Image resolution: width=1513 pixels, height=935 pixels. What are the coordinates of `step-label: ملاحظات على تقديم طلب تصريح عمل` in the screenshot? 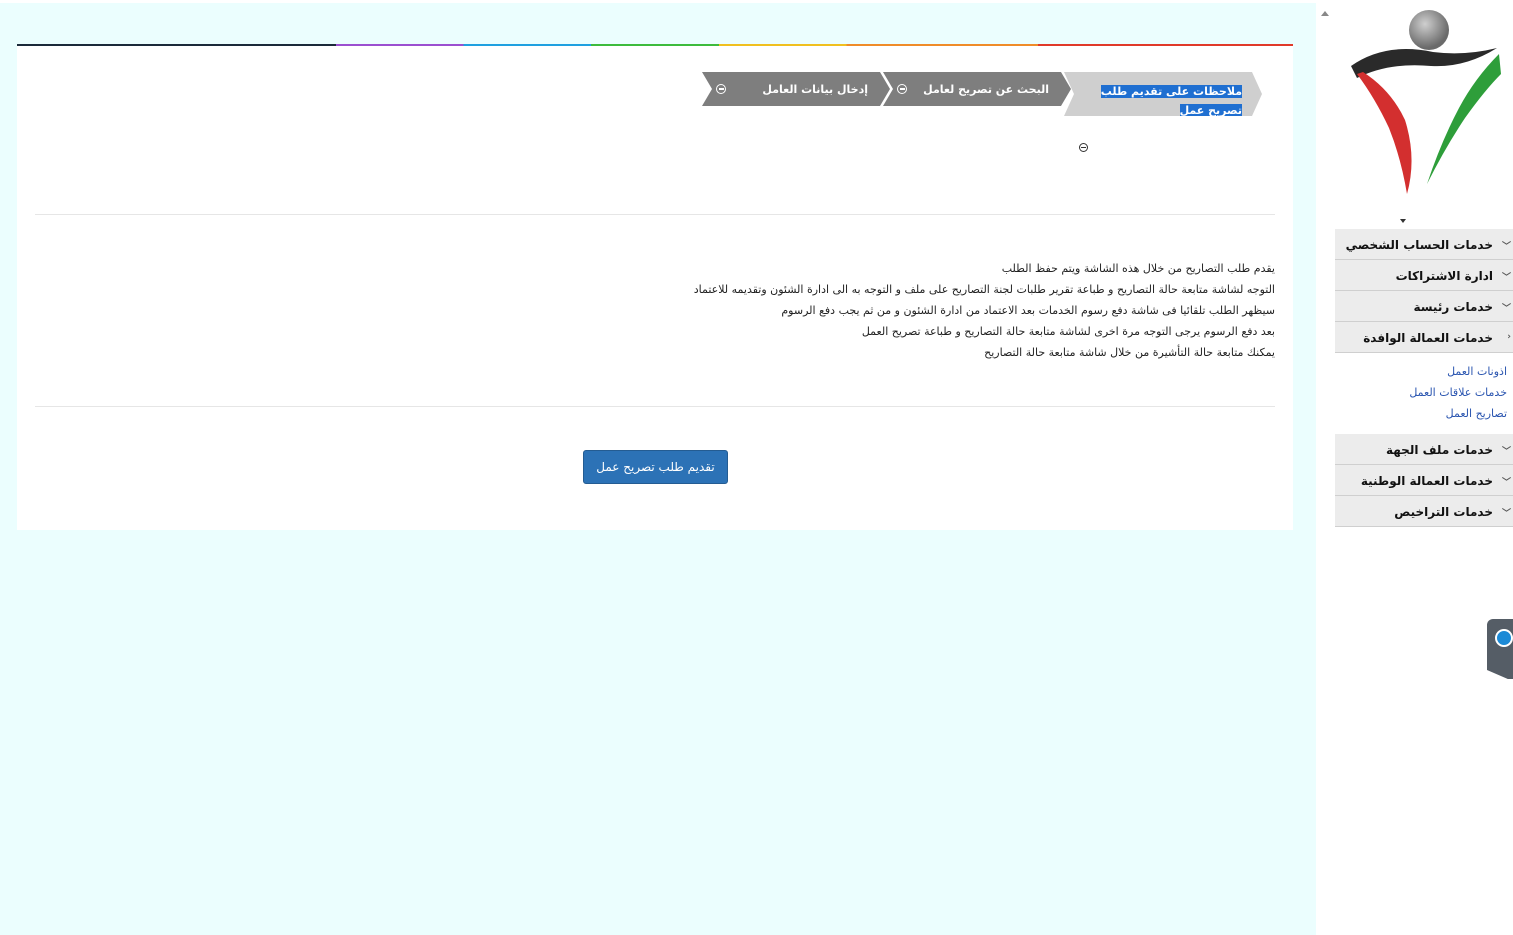 It's located at (1171, 101).